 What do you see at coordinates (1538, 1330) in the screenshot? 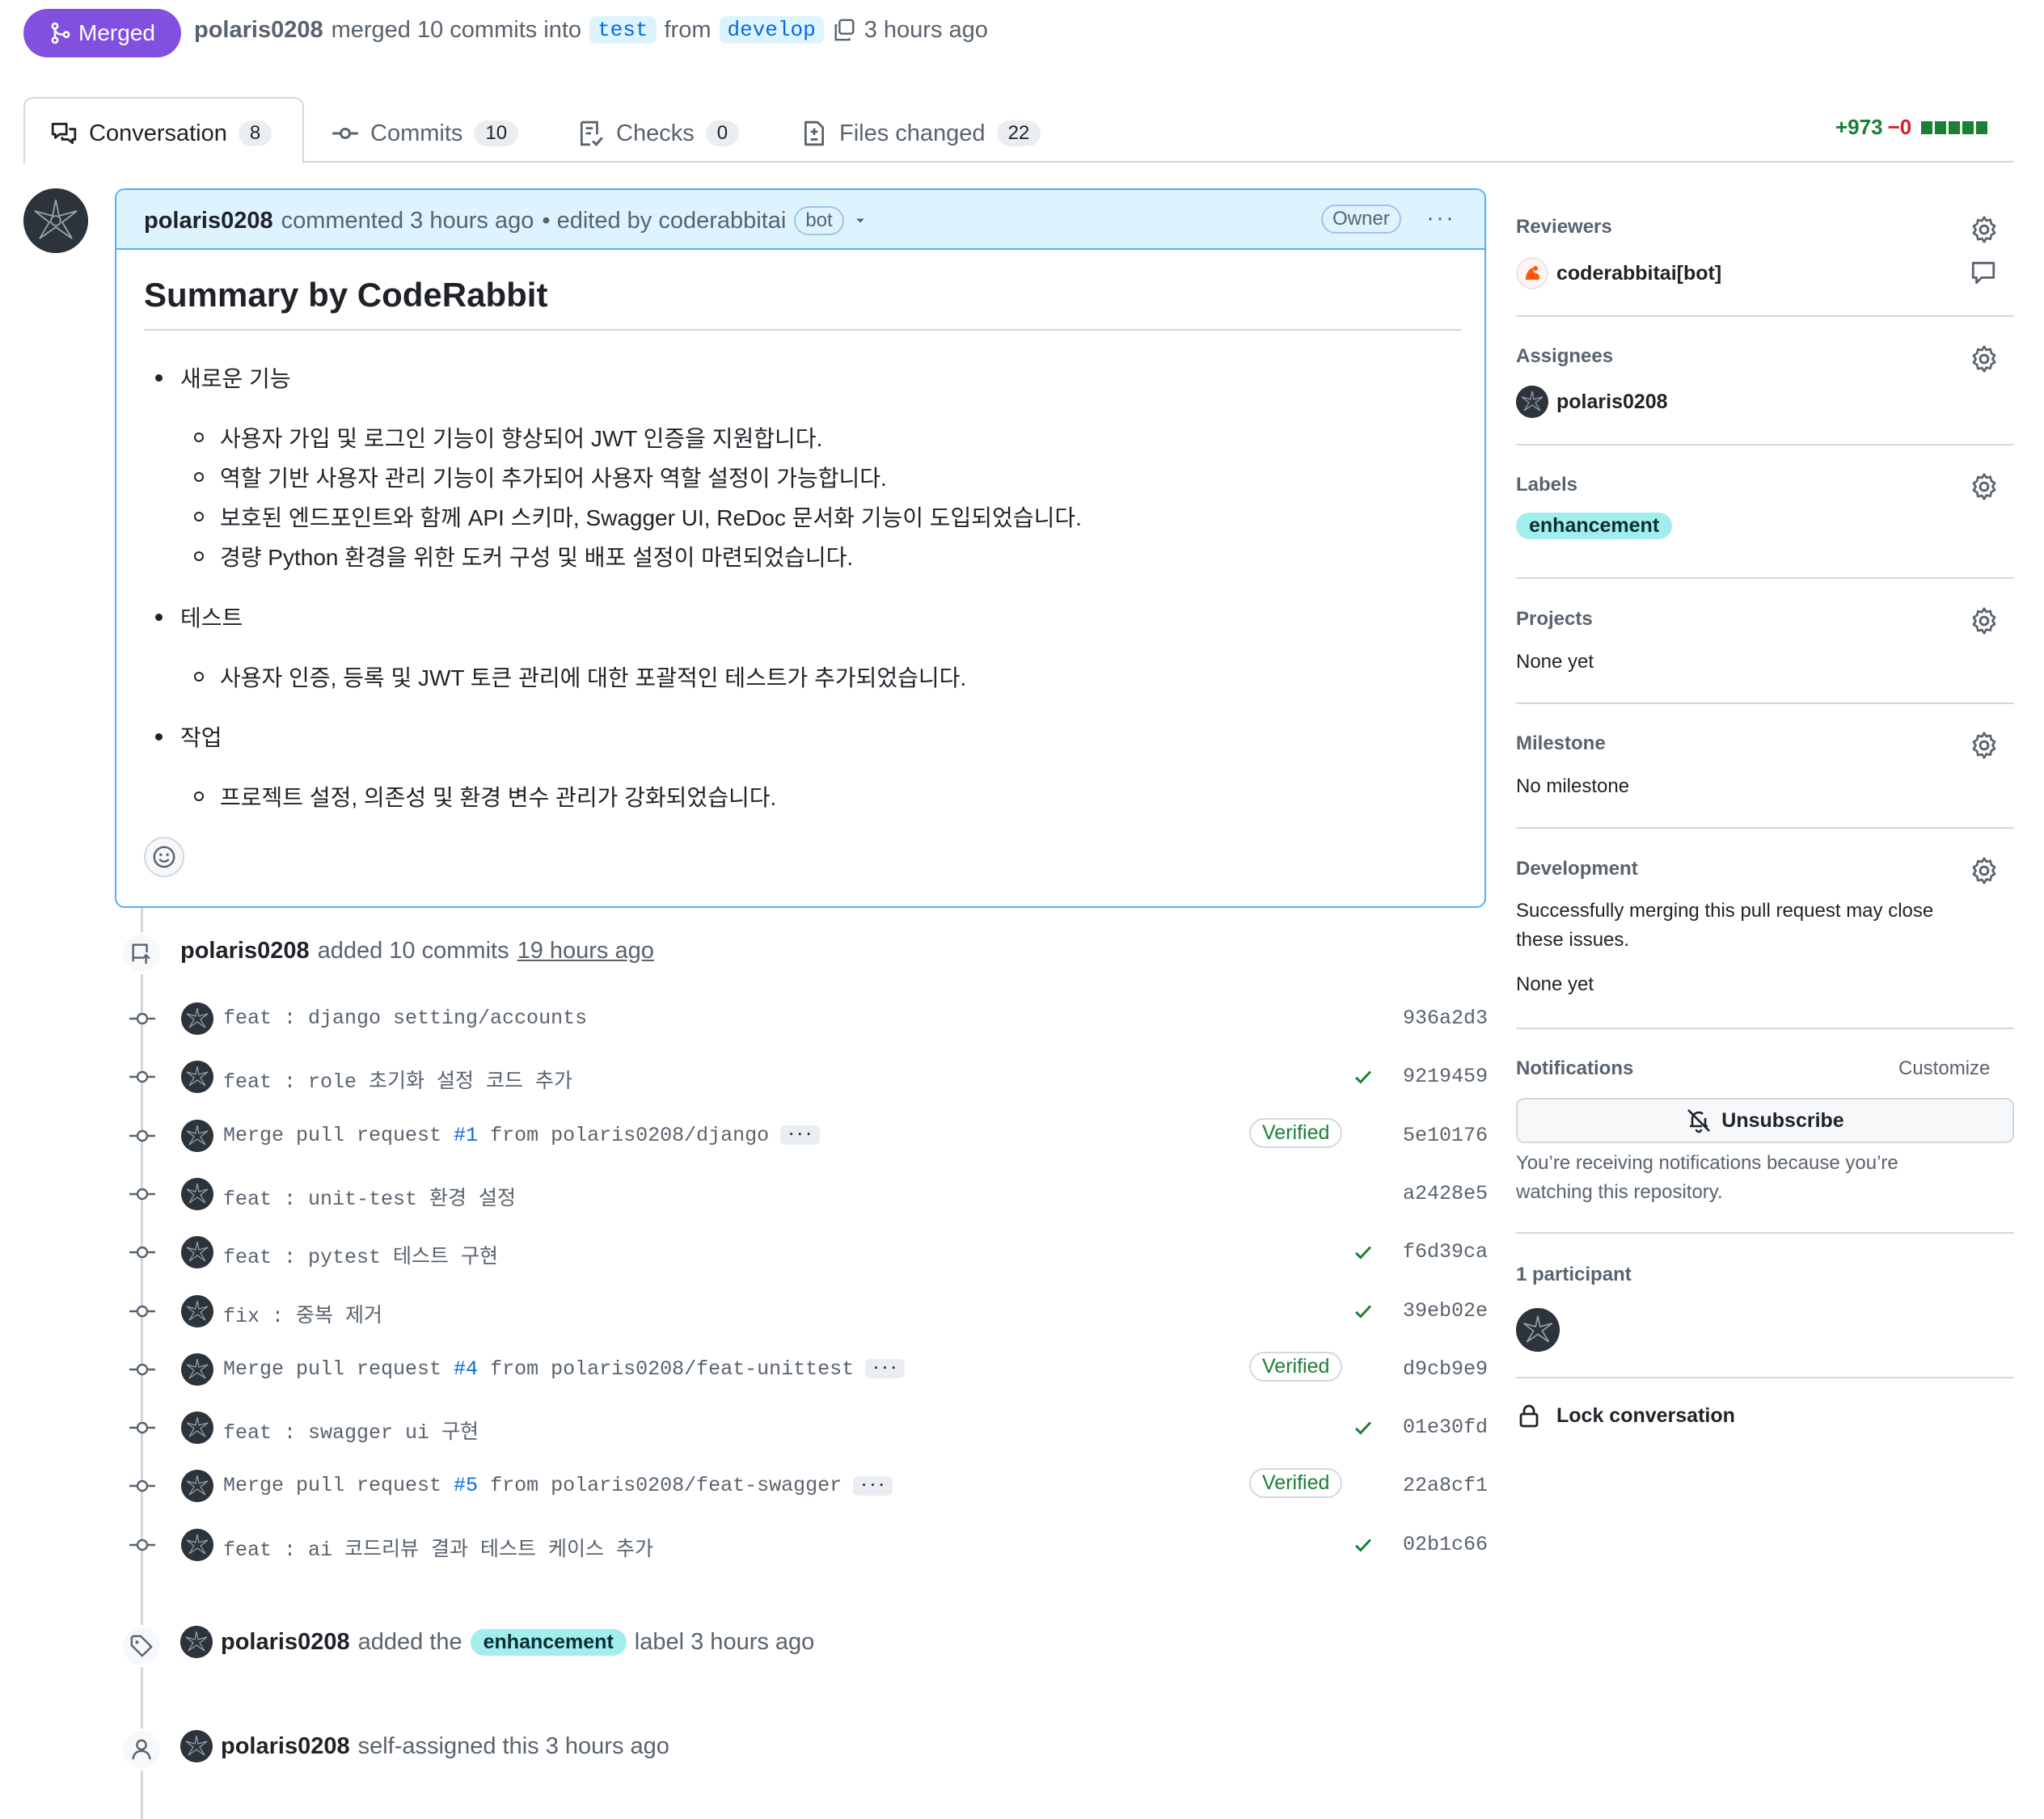
I see `participant-avatar` at bounding box center [1538, 1330].